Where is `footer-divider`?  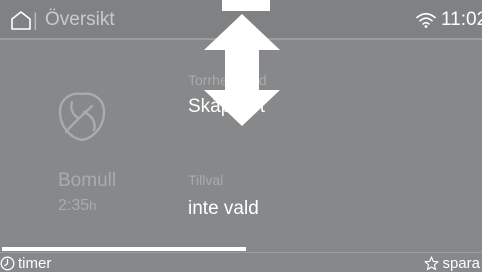 footer-divider is located at coordinates (241, 252).